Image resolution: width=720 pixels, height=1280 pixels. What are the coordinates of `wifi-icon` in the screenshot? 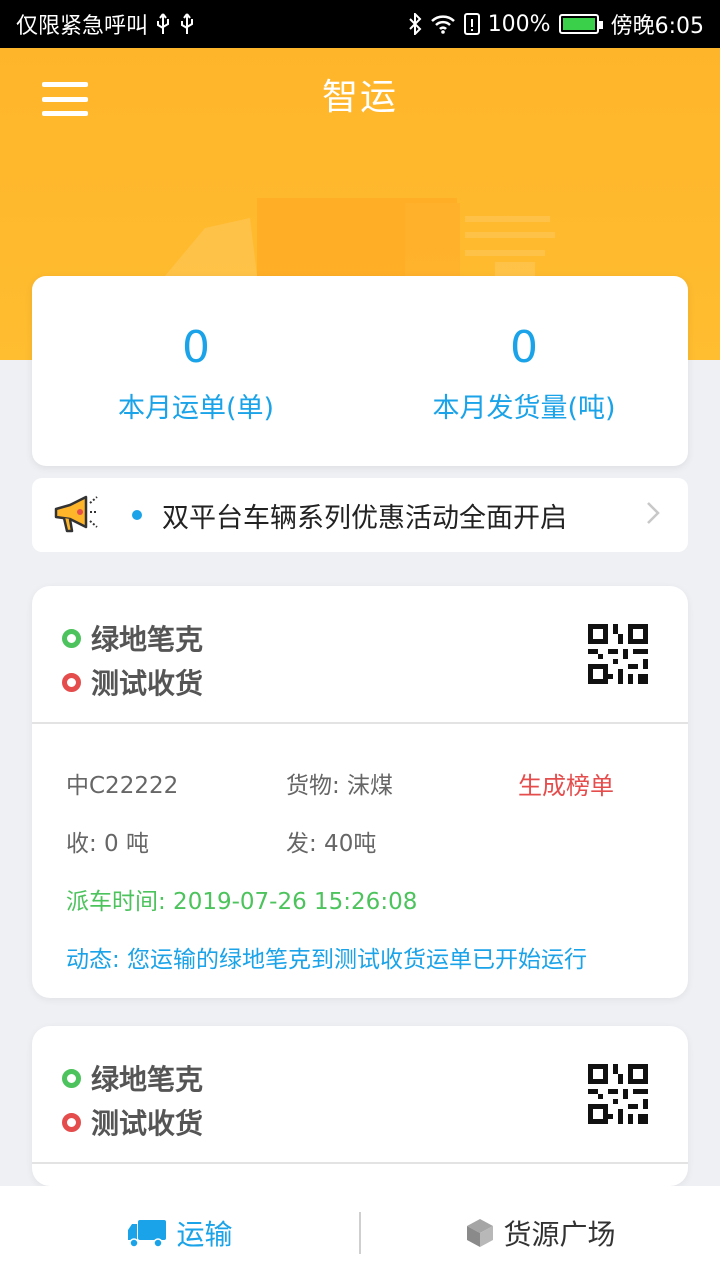 It's located at (442, 24).